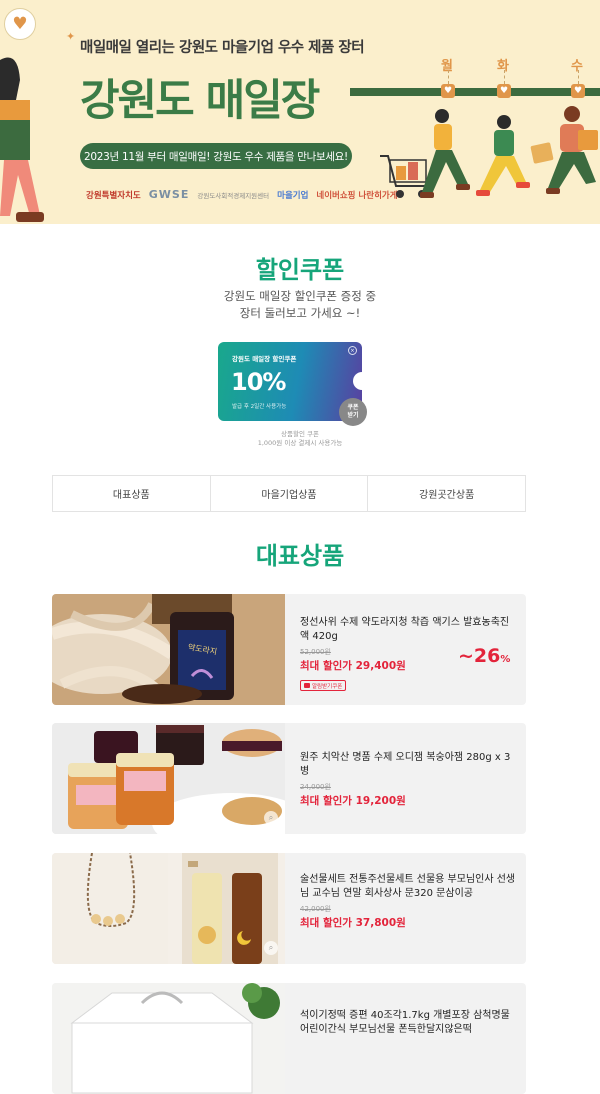 This screenshot has height=1094, width=600. What do you see at coordinates (447, 66) in the screenshot?
I see `day-label-mon: 월` at bounding box center [447, 66].